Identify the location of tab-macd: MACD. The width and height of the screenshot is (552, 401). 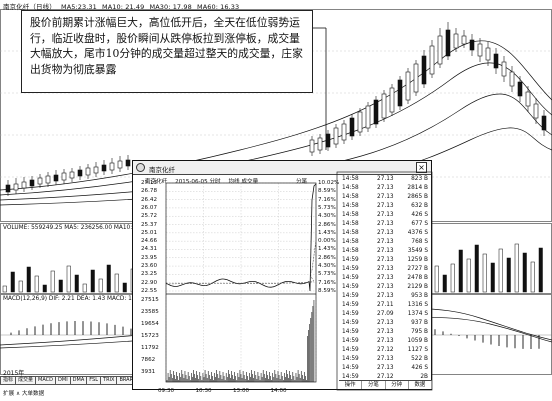
(46, 380).